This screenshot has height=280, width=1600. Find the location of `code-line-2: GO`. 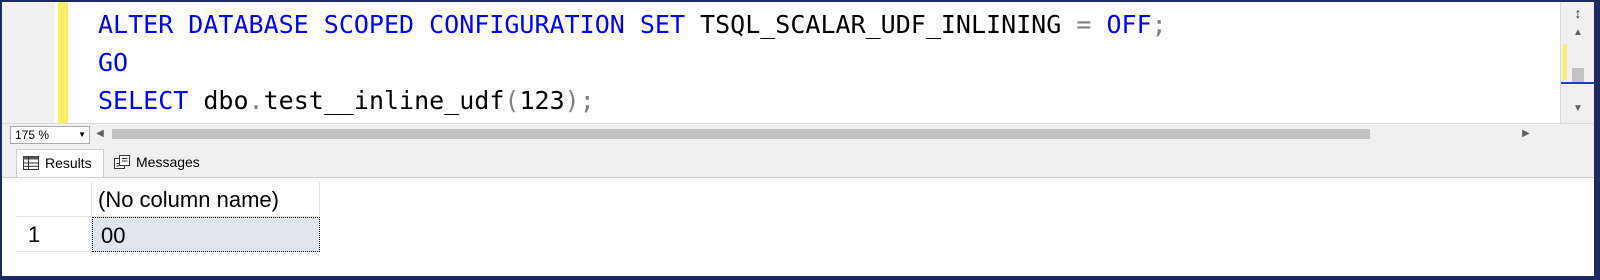

code-line-2: GO is located at coordinates (826, 63).